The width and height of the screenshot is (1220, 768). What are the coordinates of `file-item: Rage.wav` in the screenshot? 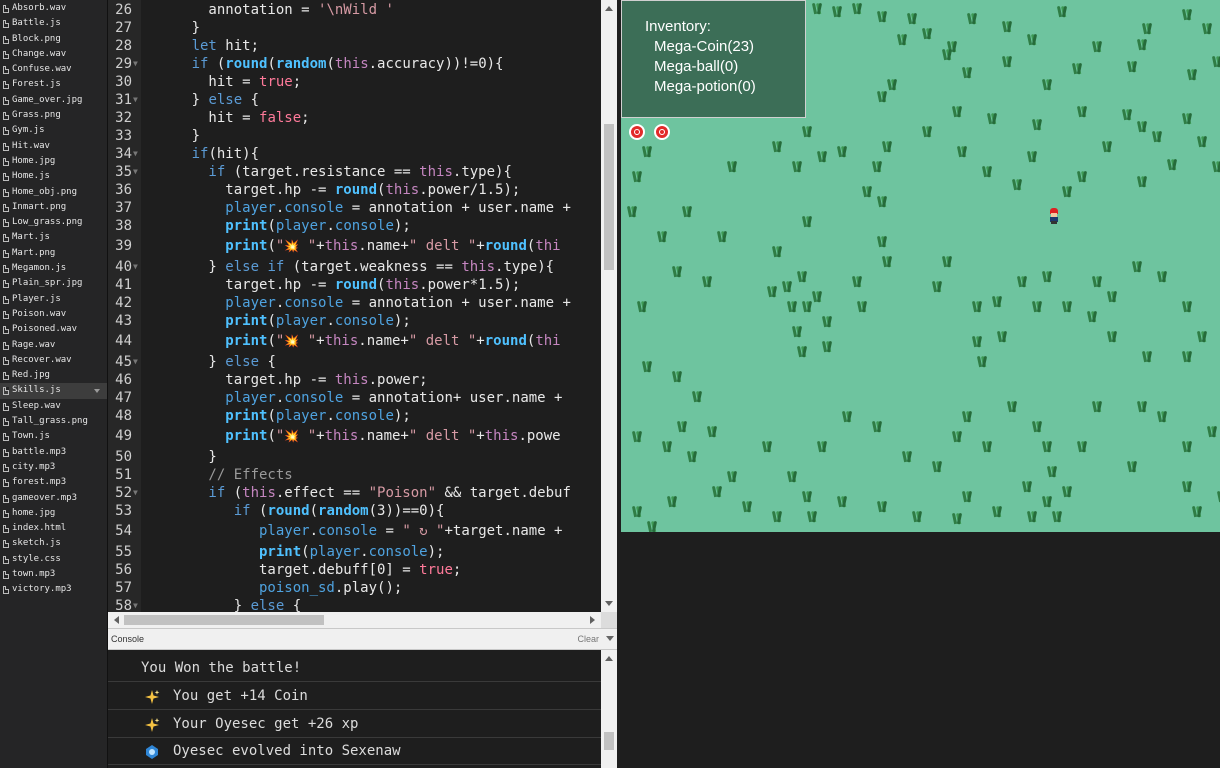 It's located at (53, 345).